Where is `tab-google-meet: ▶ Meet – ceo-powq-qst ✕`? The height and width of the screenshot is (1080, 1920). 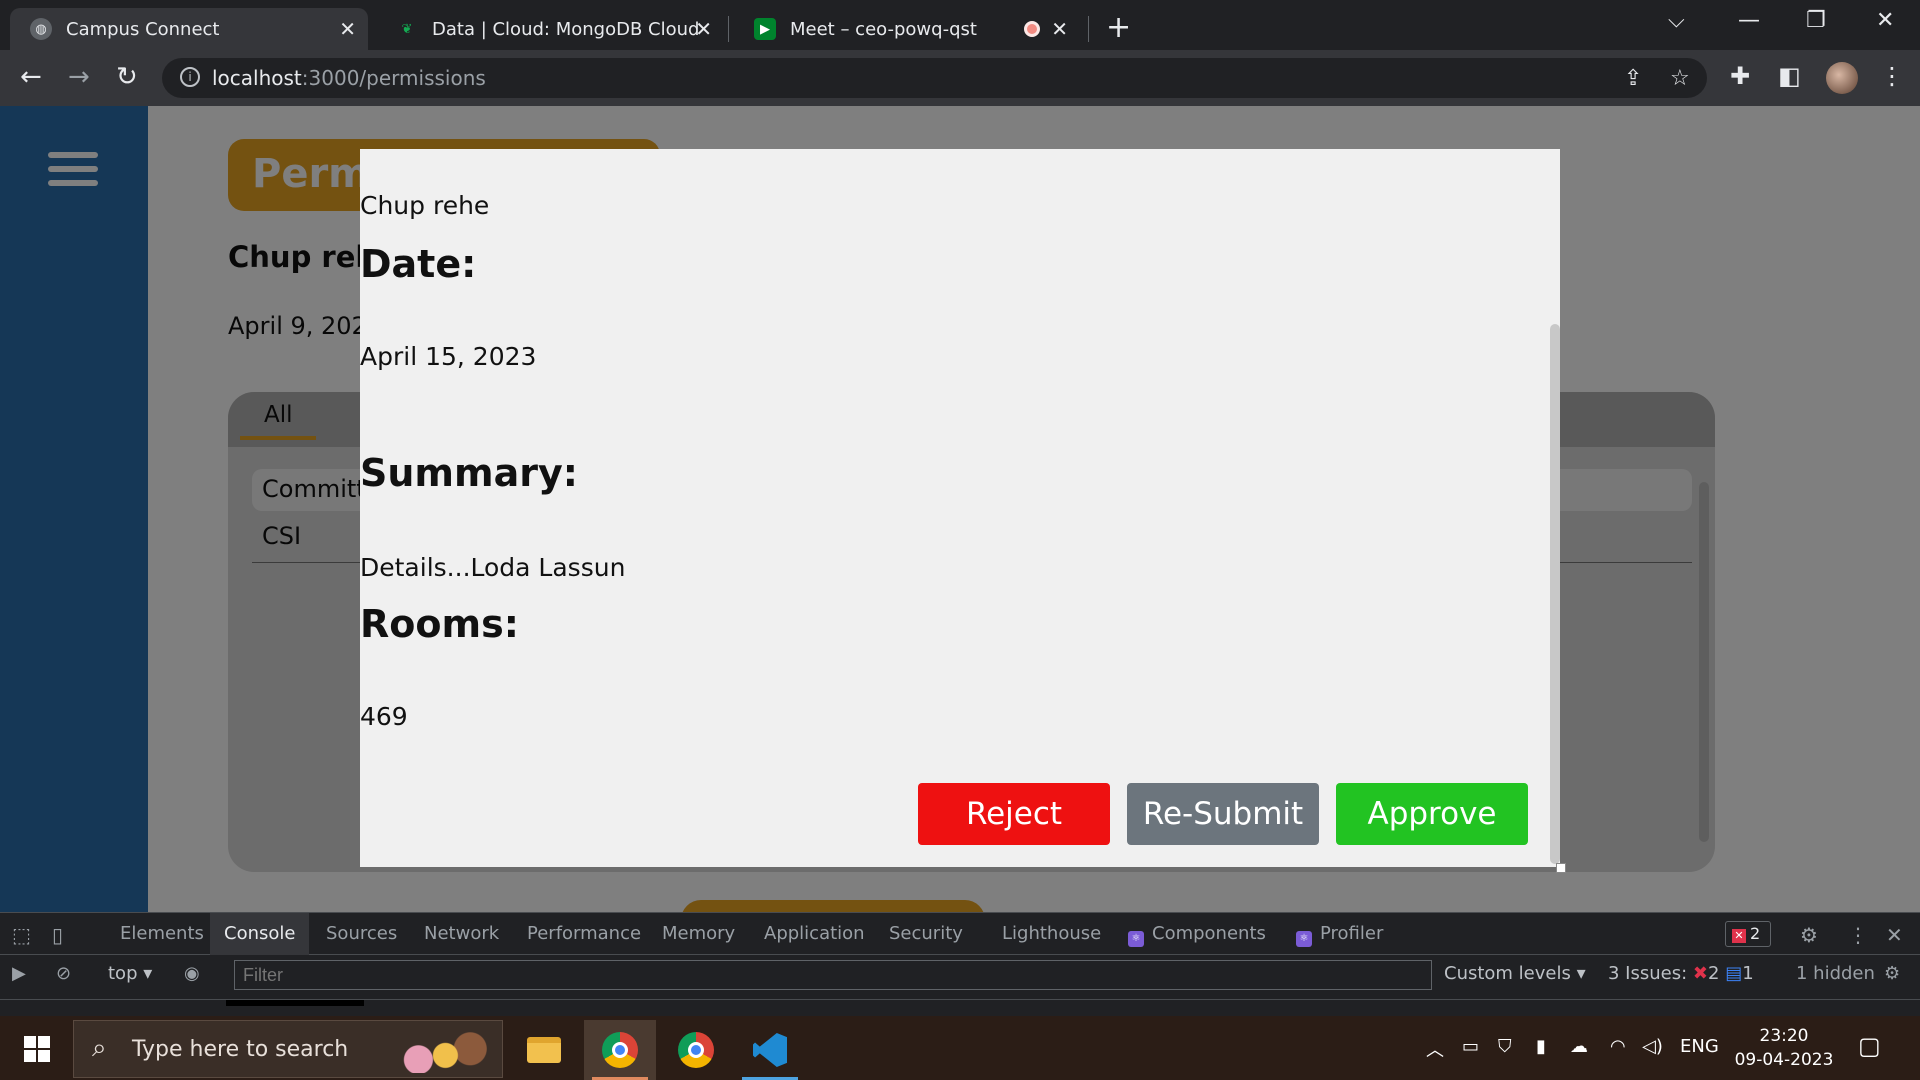 tab-google-meet: ▶ Meet – ceo-powq-qst ✕ is located at coordinates (907, 29).